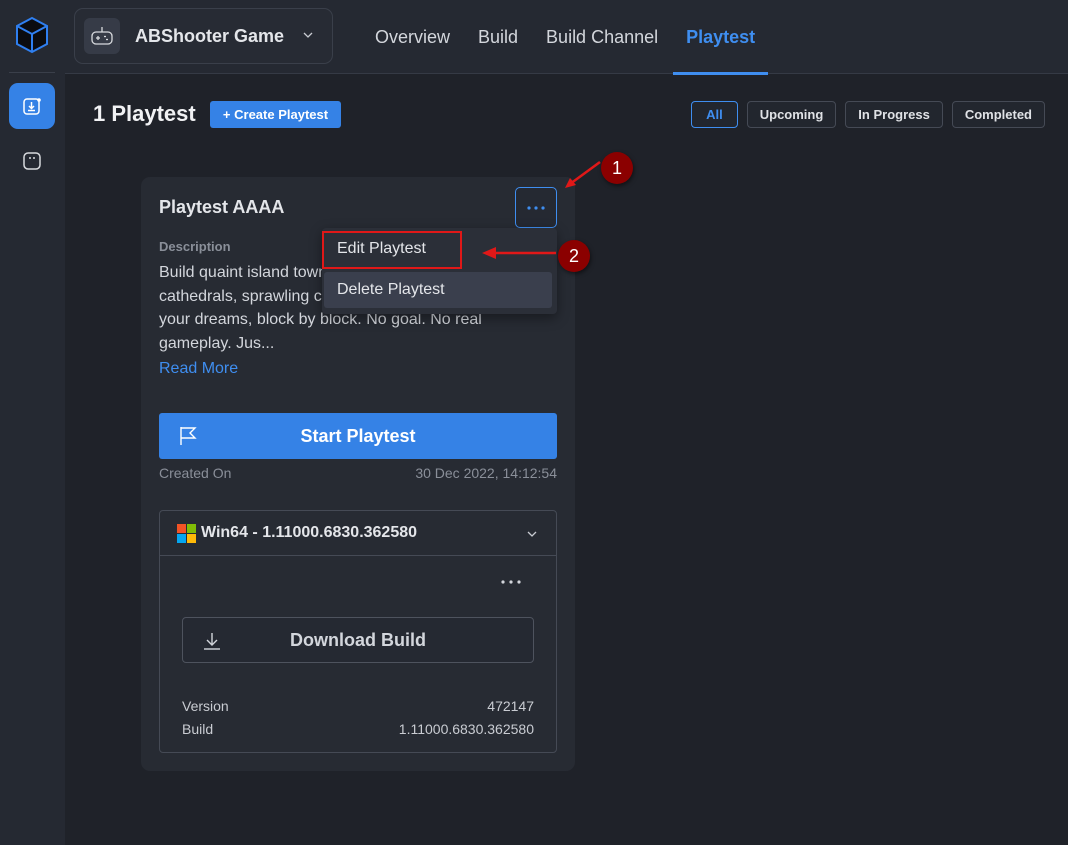 Image resolution: width=1068 pixels, height=845 pixels. Describe the element at coordinates (195, 246) in the screenshot. I see `description-label: Description` at that location.